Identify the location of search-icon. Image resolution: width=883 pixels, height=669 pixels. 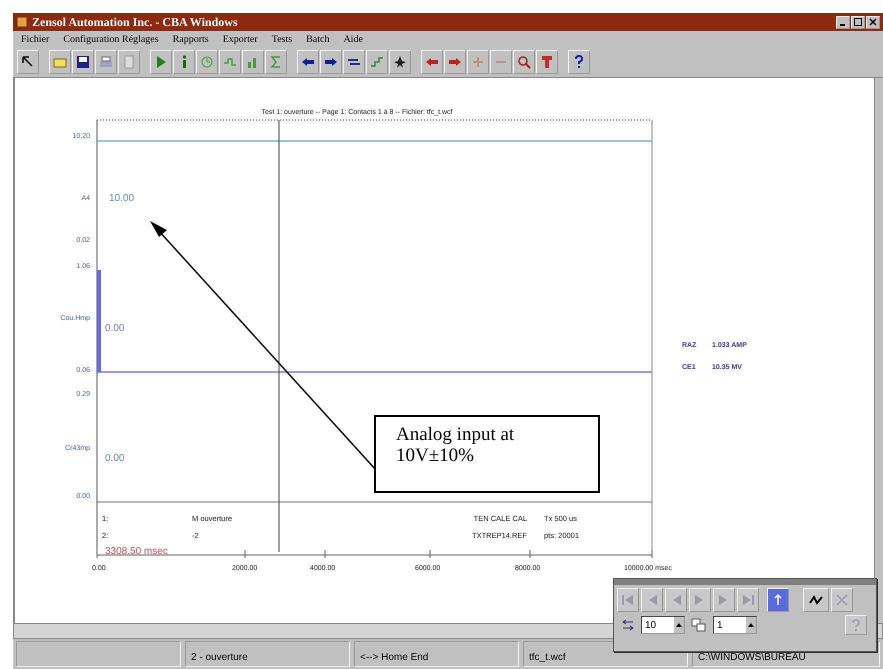
(524, 62).